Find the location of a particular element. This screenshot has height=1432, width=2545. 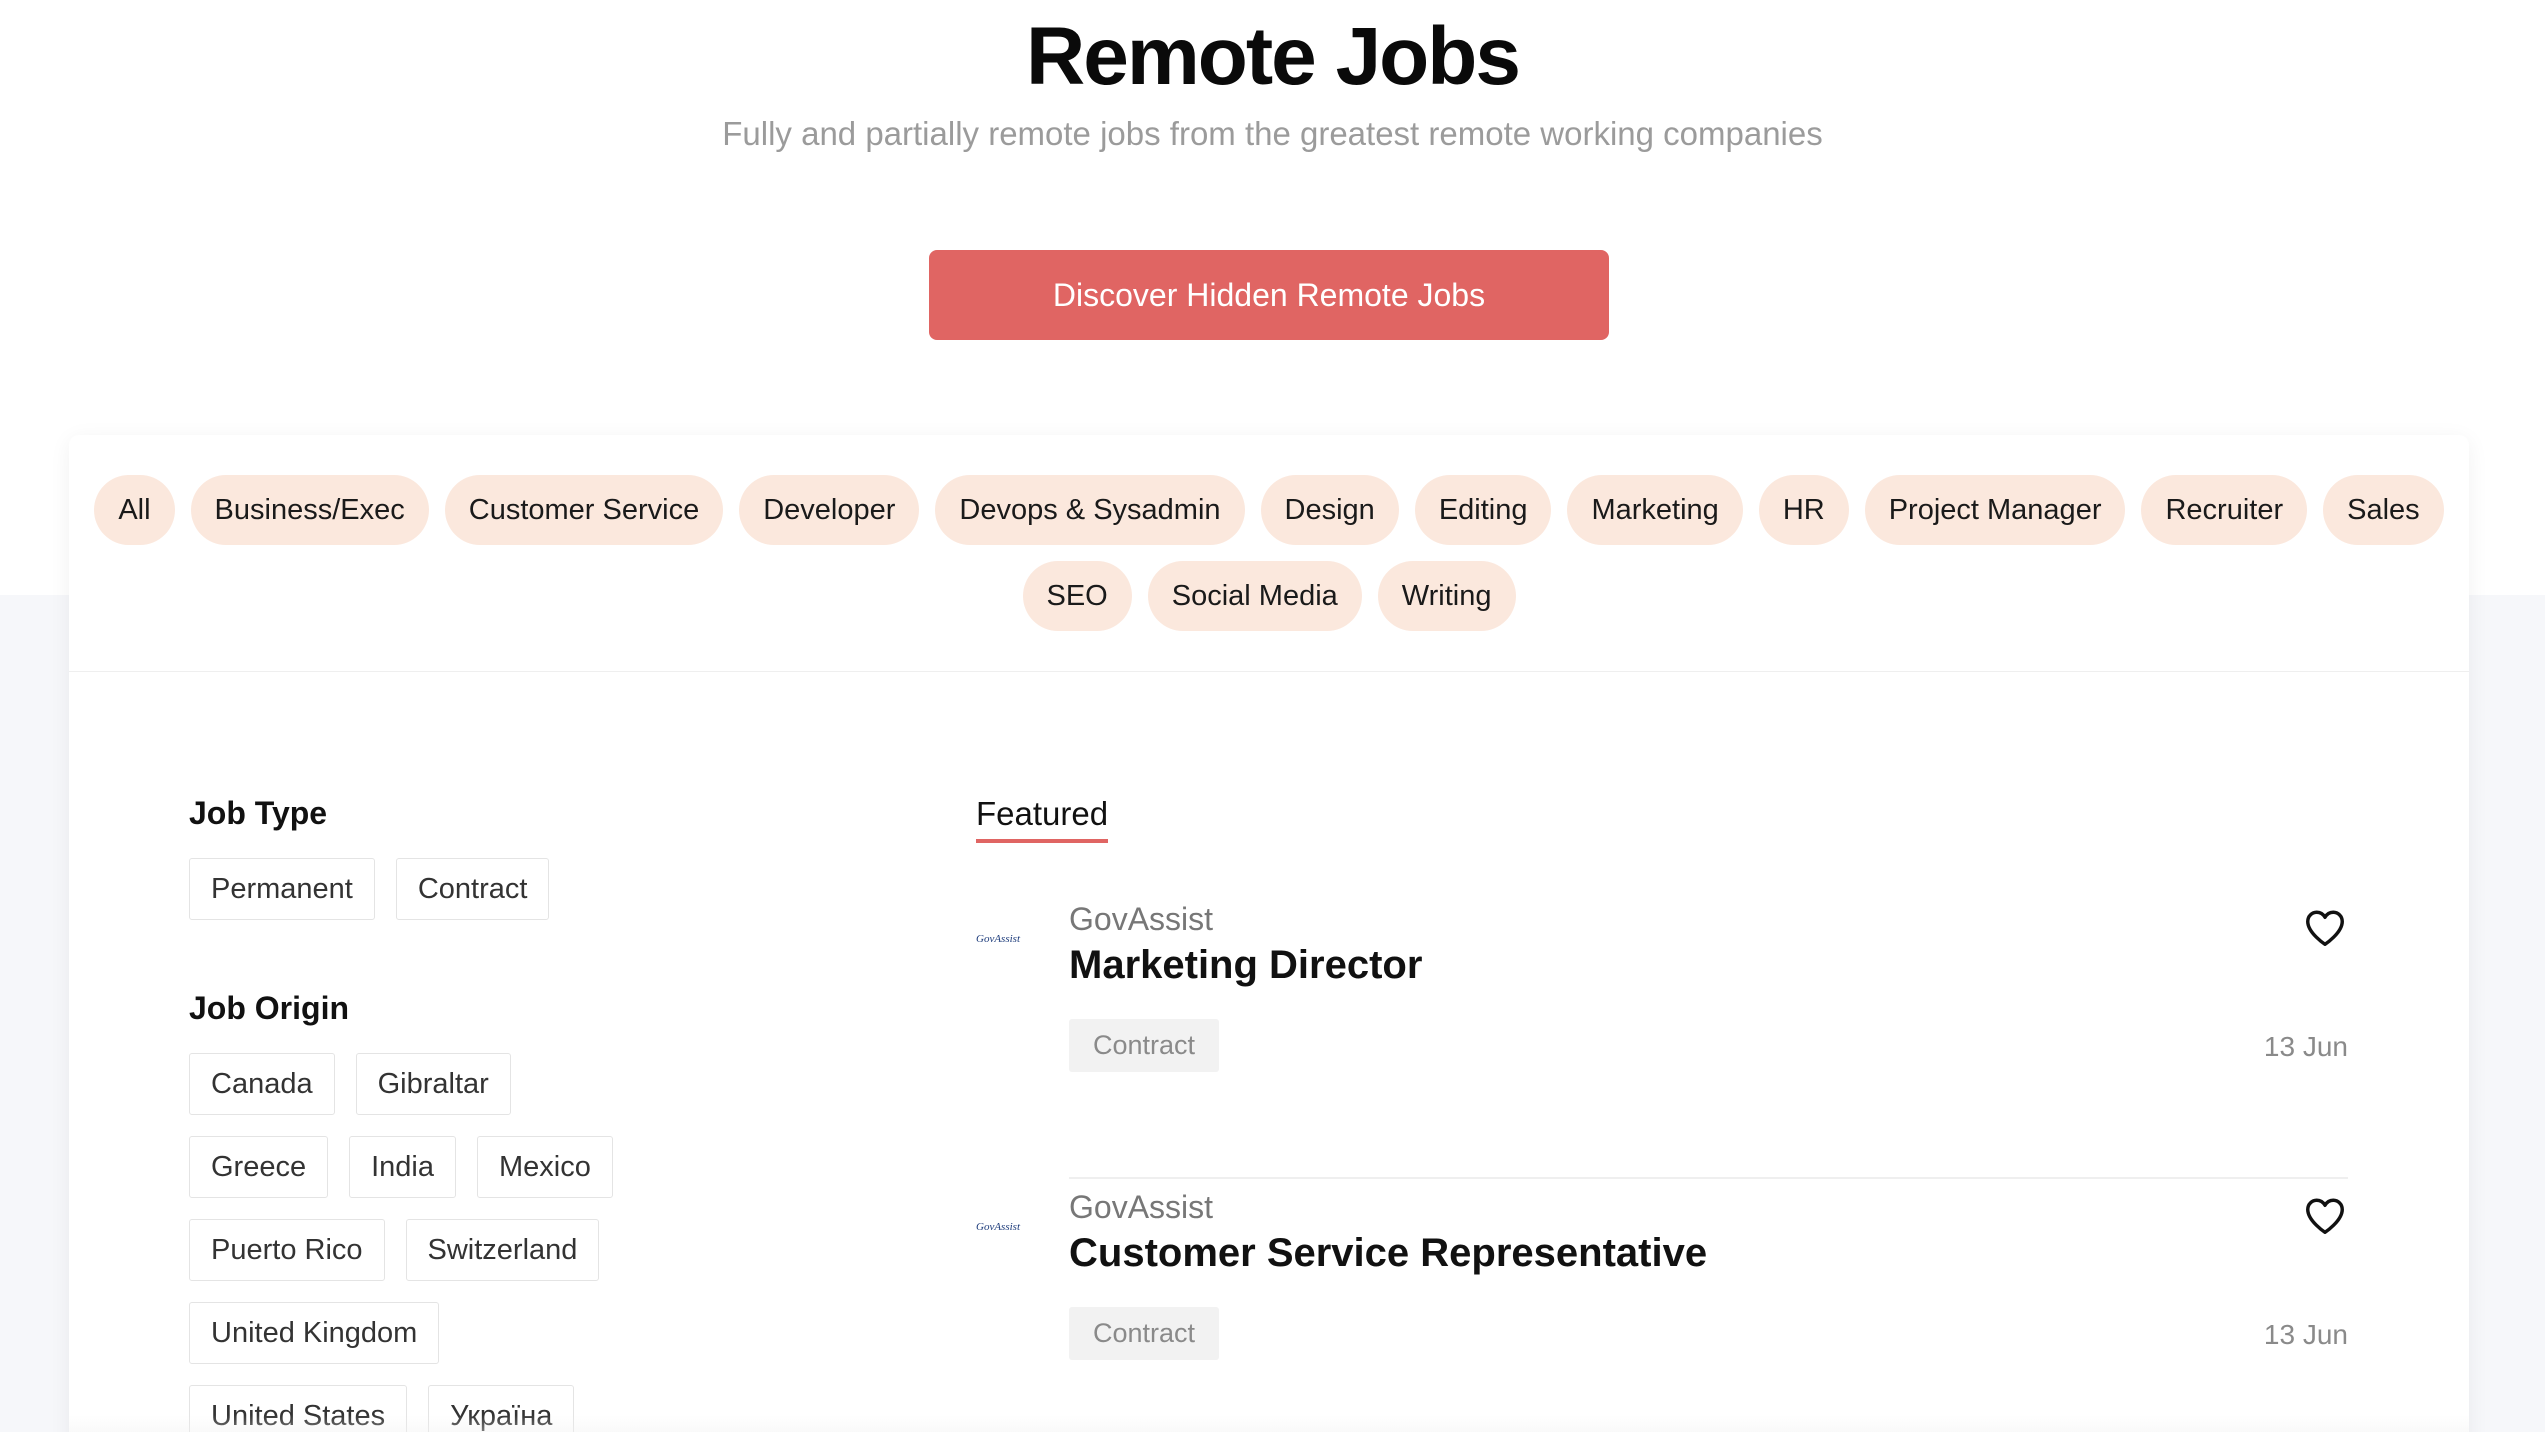

category-recruiter: Recruiter is located at coordinates (2224, 510).